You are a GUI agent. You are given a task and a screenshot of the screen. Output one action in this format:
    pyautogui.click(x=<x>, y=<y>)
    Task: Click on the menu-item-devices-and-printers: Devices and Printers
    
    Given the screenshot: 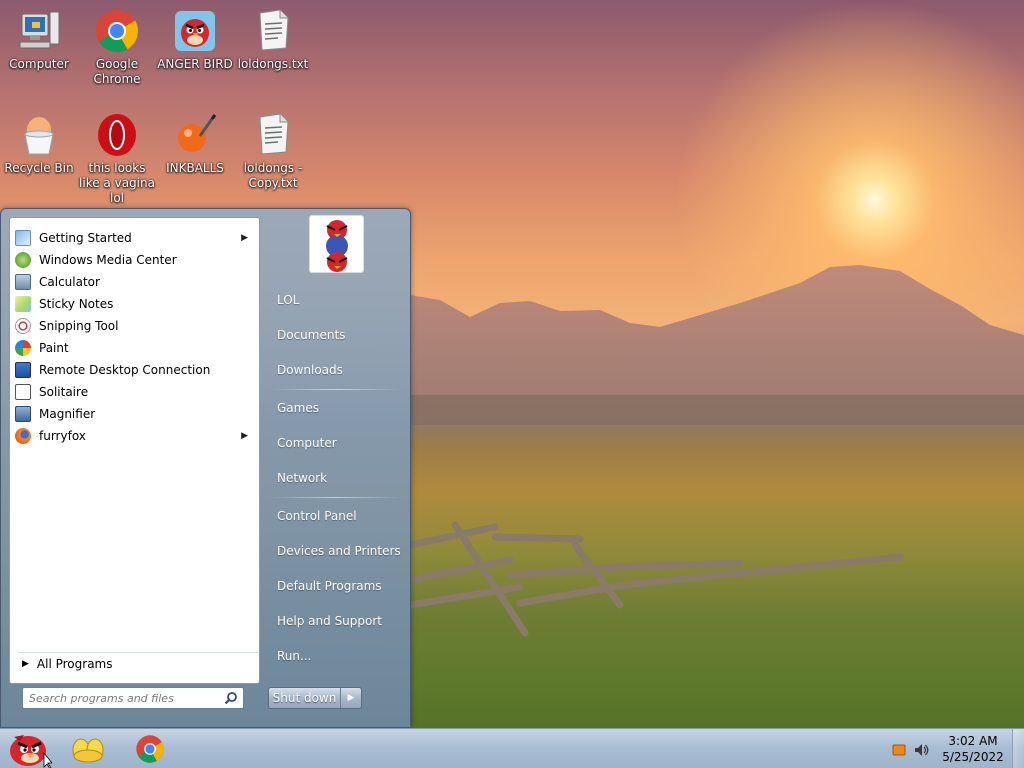 What is the action you would take?
    pyautogui.click(x=337, y=551)
    